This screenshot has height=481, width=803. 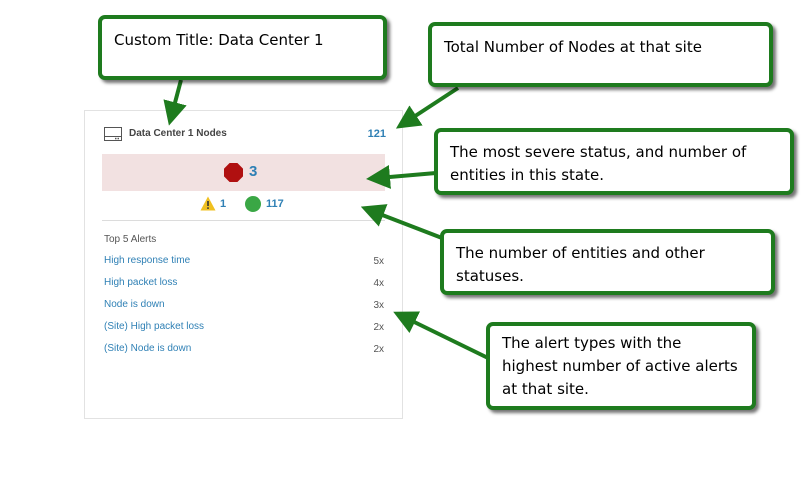 I want to click on arrow-alerts, so click(x=441, y=335).